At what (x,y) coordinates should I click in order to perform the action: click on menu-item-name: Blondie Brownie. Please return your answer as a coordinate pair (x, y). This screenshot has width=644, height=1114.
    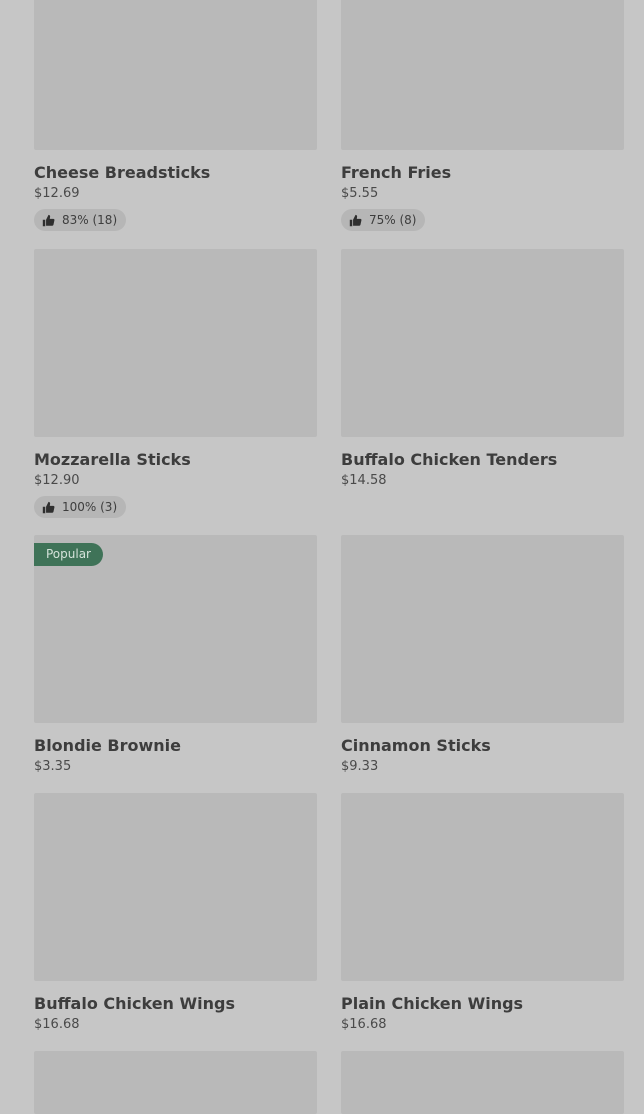
    Looking at the image, I should click on (108, 745).